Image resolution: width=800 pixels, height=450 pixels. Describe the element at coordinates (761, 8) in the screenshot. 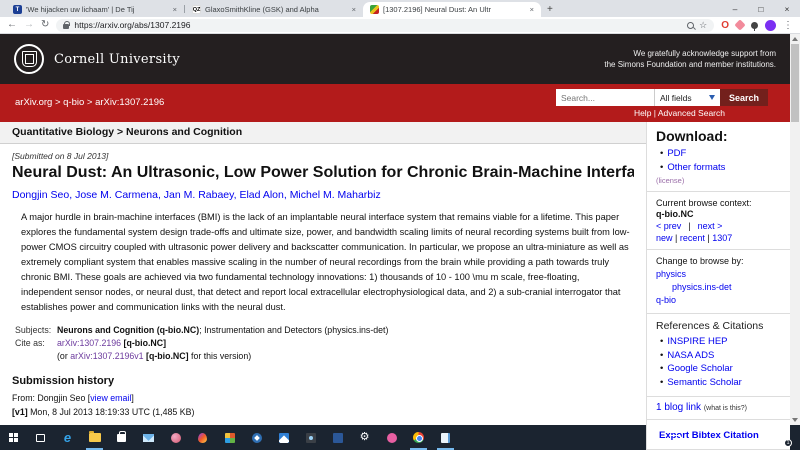

I see `maximize-button: □` at that location.